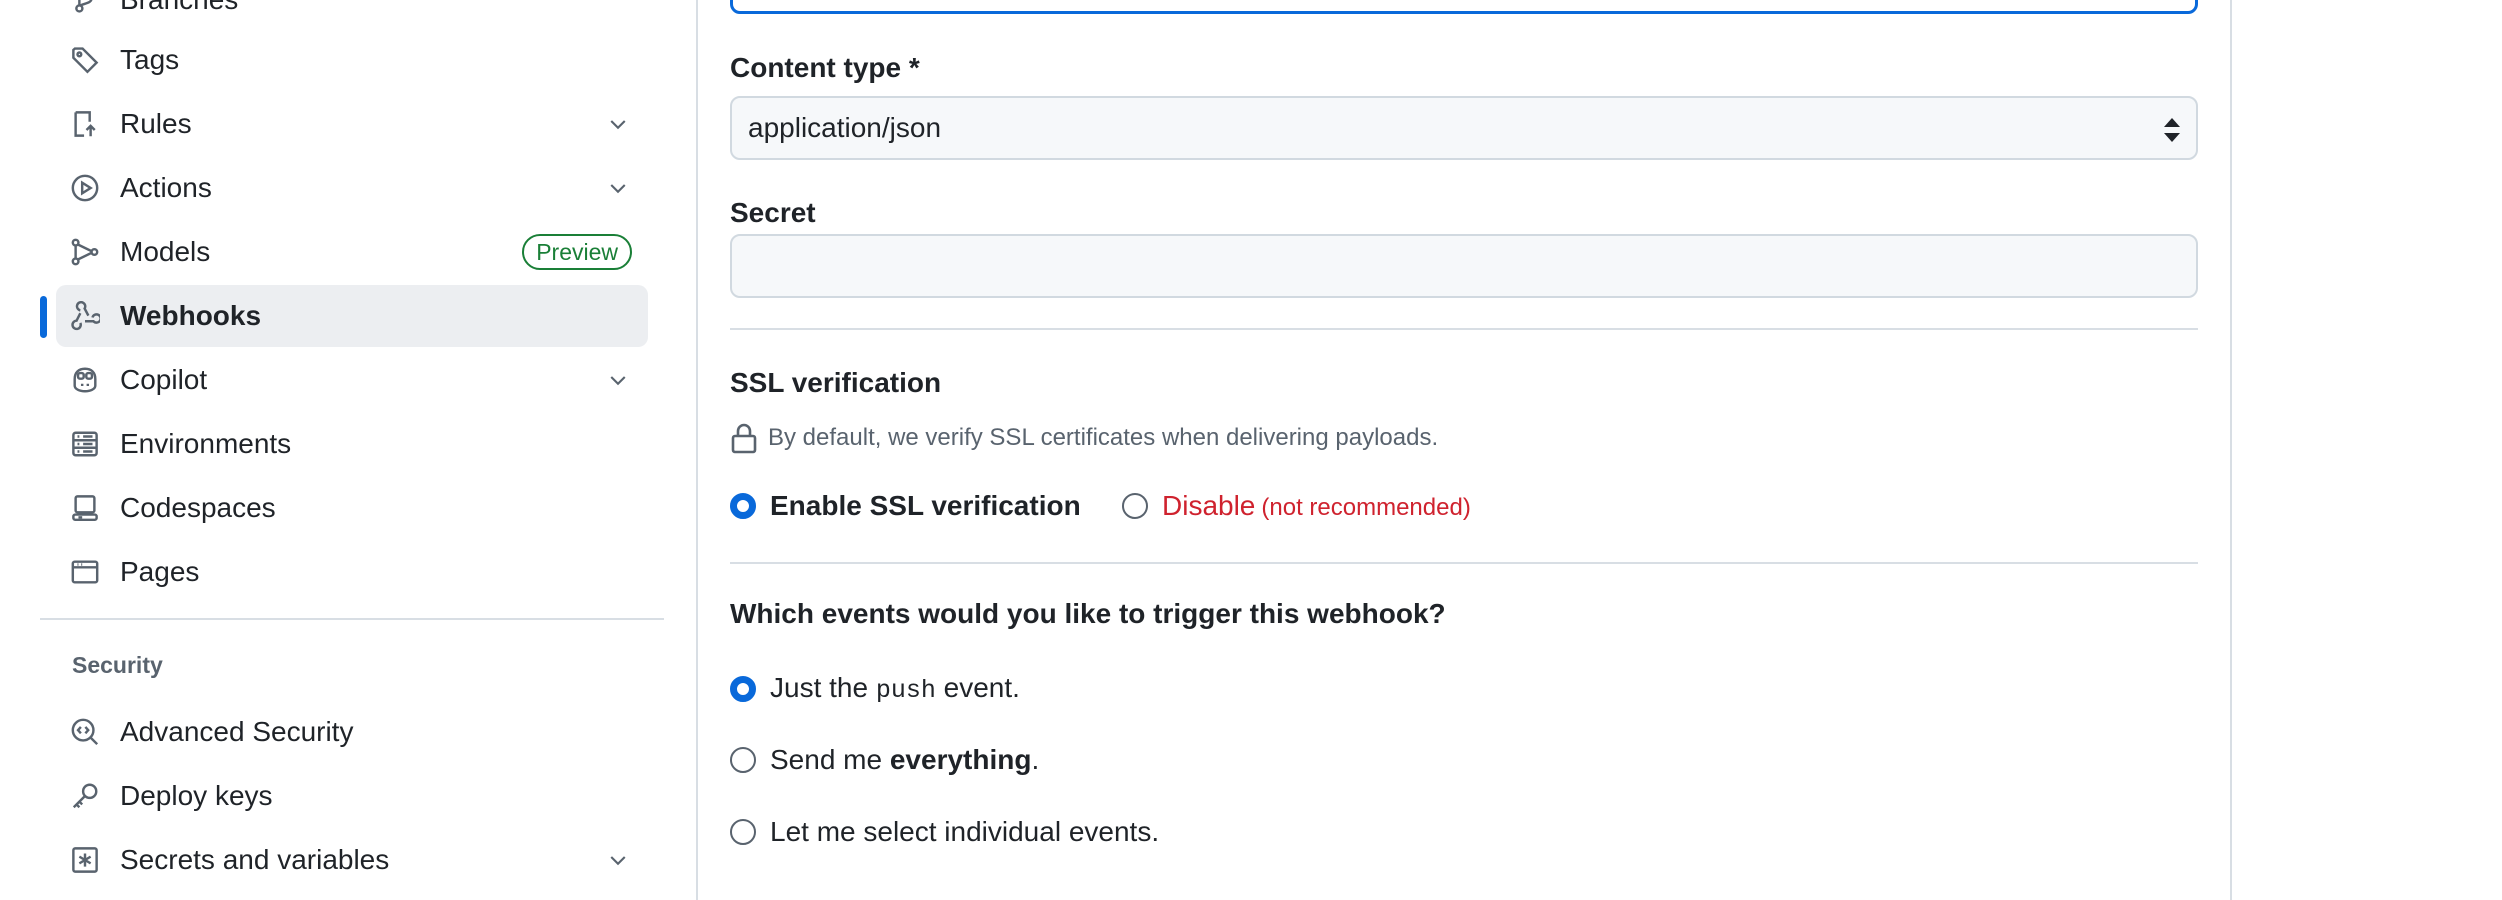 This screenshot has height=900, width=2502. I want to click on asterisk-icon, so click(85, 860).